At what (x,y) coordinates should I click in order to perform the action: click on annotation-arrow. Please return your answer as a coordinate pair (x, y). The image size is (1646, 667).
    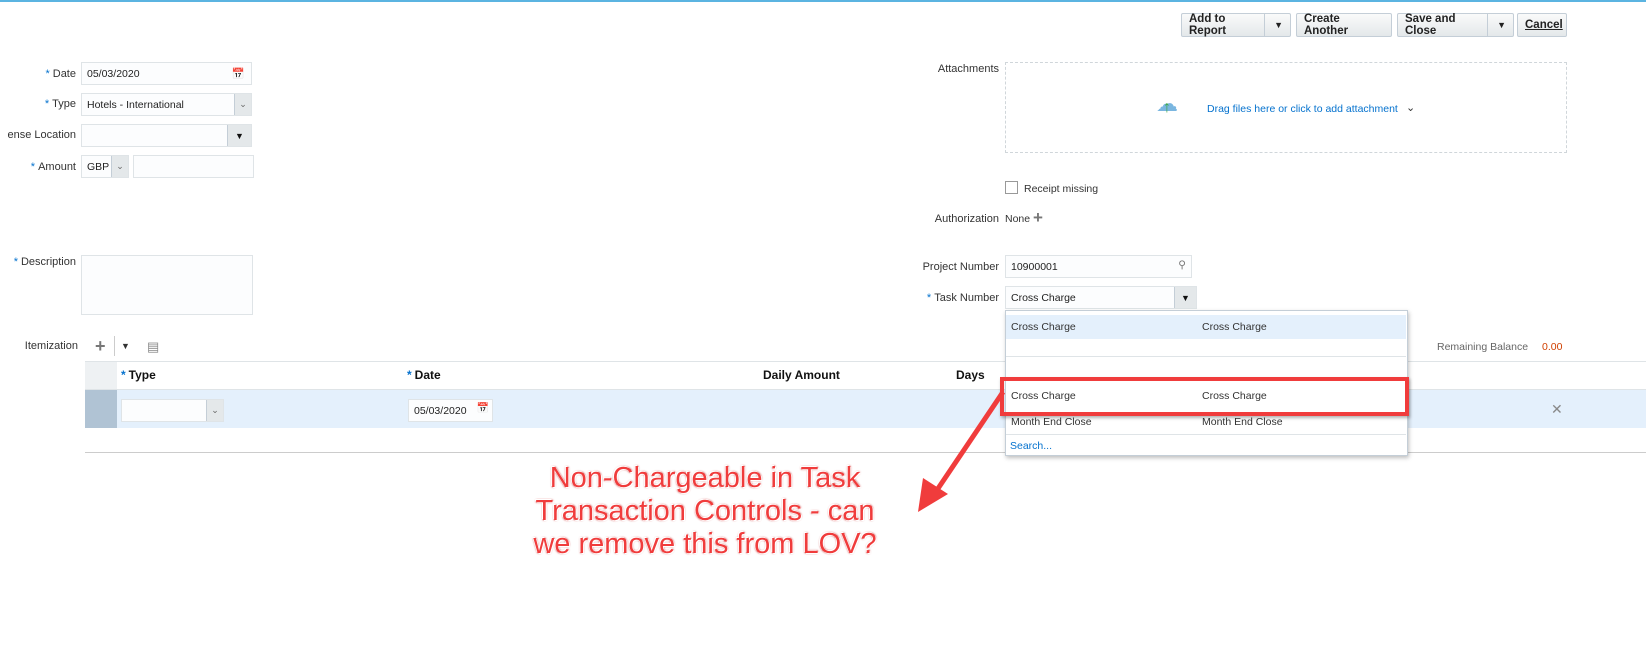
    Looking at the image, I should click on (962, 451).